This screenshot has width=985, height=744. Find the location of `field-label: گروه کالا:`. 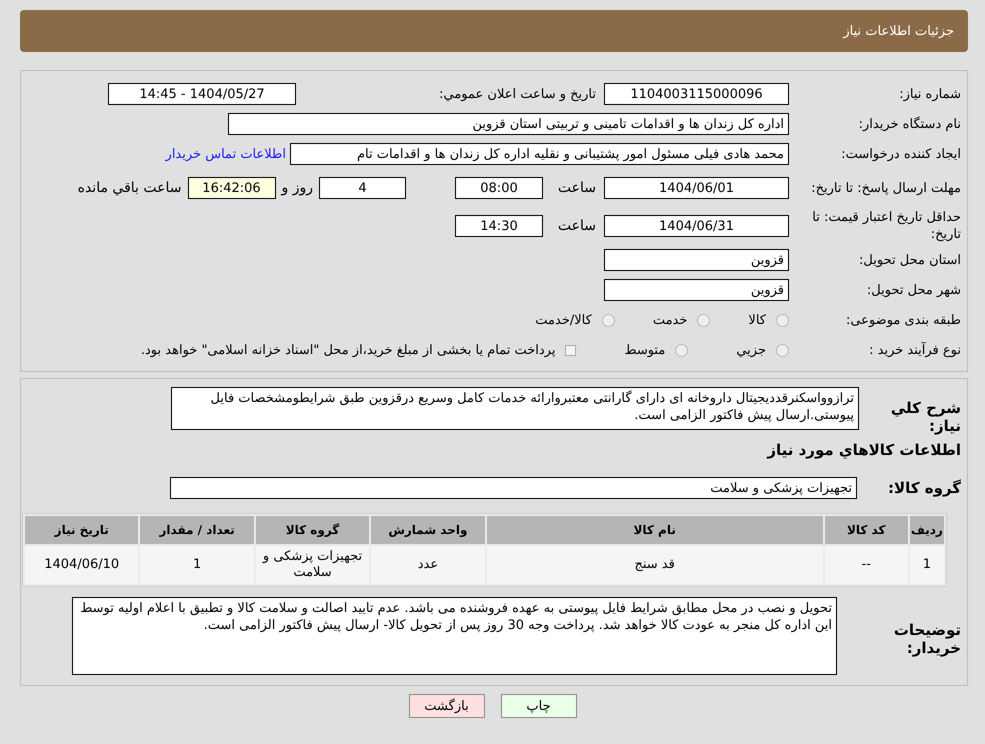

field-label: گروه کالا: is located at coordinates (924, 488).